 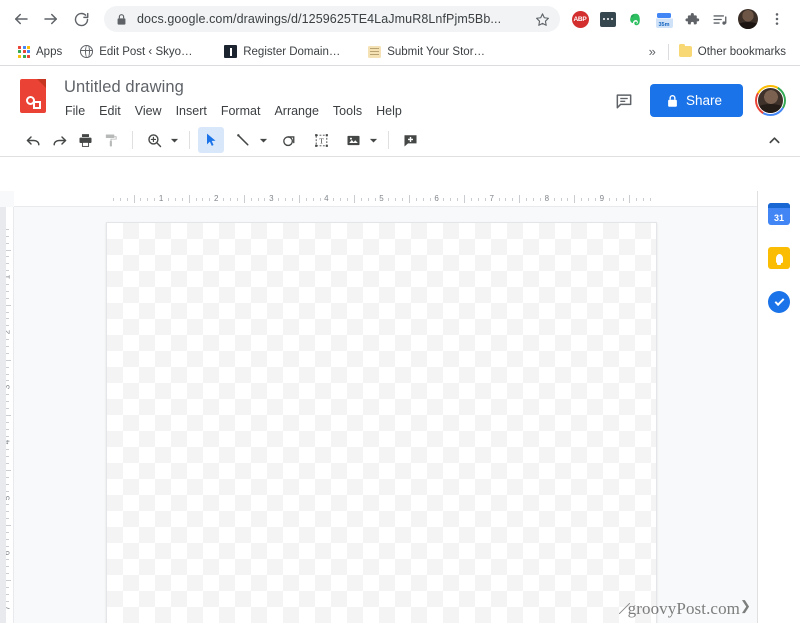 I want to click on image-tool-button, so click(x=353, y=140).